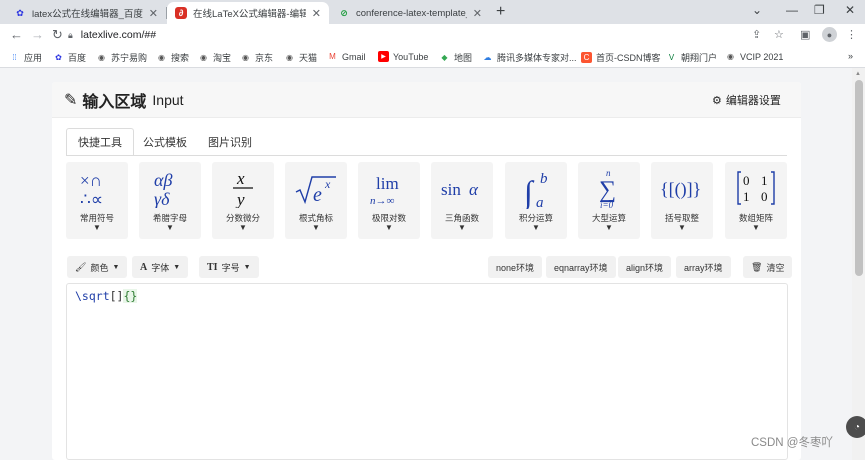 The image size is (865, 460). Describe the element at coordinates (344, 12) in the screenshot. I see `overleaf-icon: ⊘` at that location.